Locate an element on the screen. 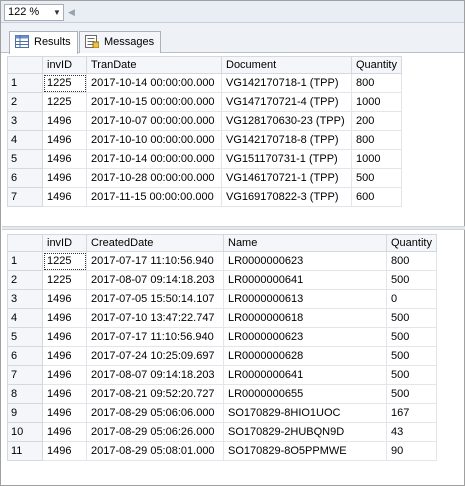 Image resolution: width=465 pixels, height=486 pixels. column-header: Document is located at coordinates (286, 65).